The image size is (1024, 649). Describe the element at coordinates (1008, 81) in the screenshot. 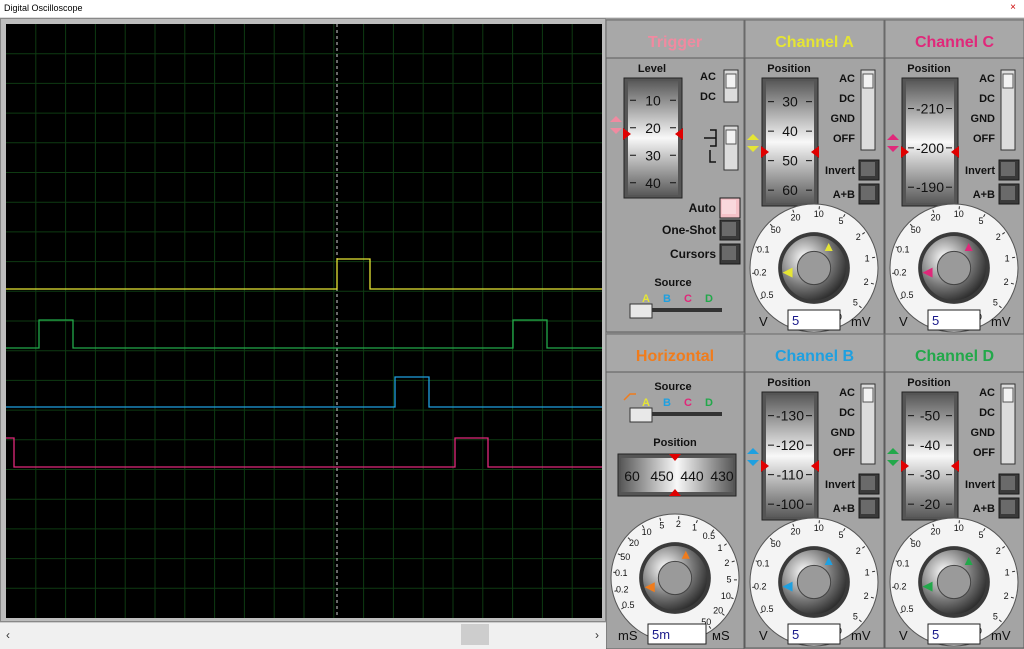

I see `channel-c-coupling-switch-thumb` at that location.